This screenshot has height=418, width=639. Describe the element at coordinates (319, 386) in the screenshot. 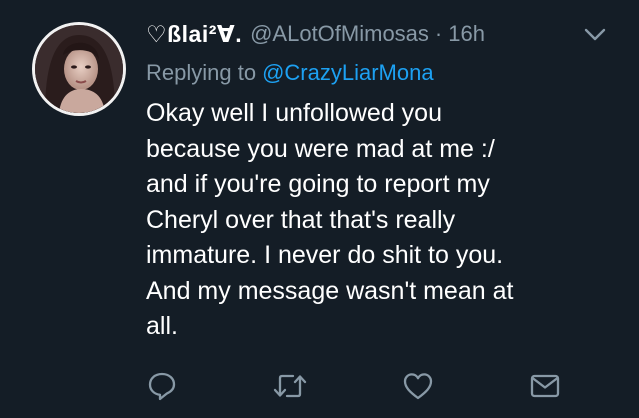

I see `action-bar` at that location.